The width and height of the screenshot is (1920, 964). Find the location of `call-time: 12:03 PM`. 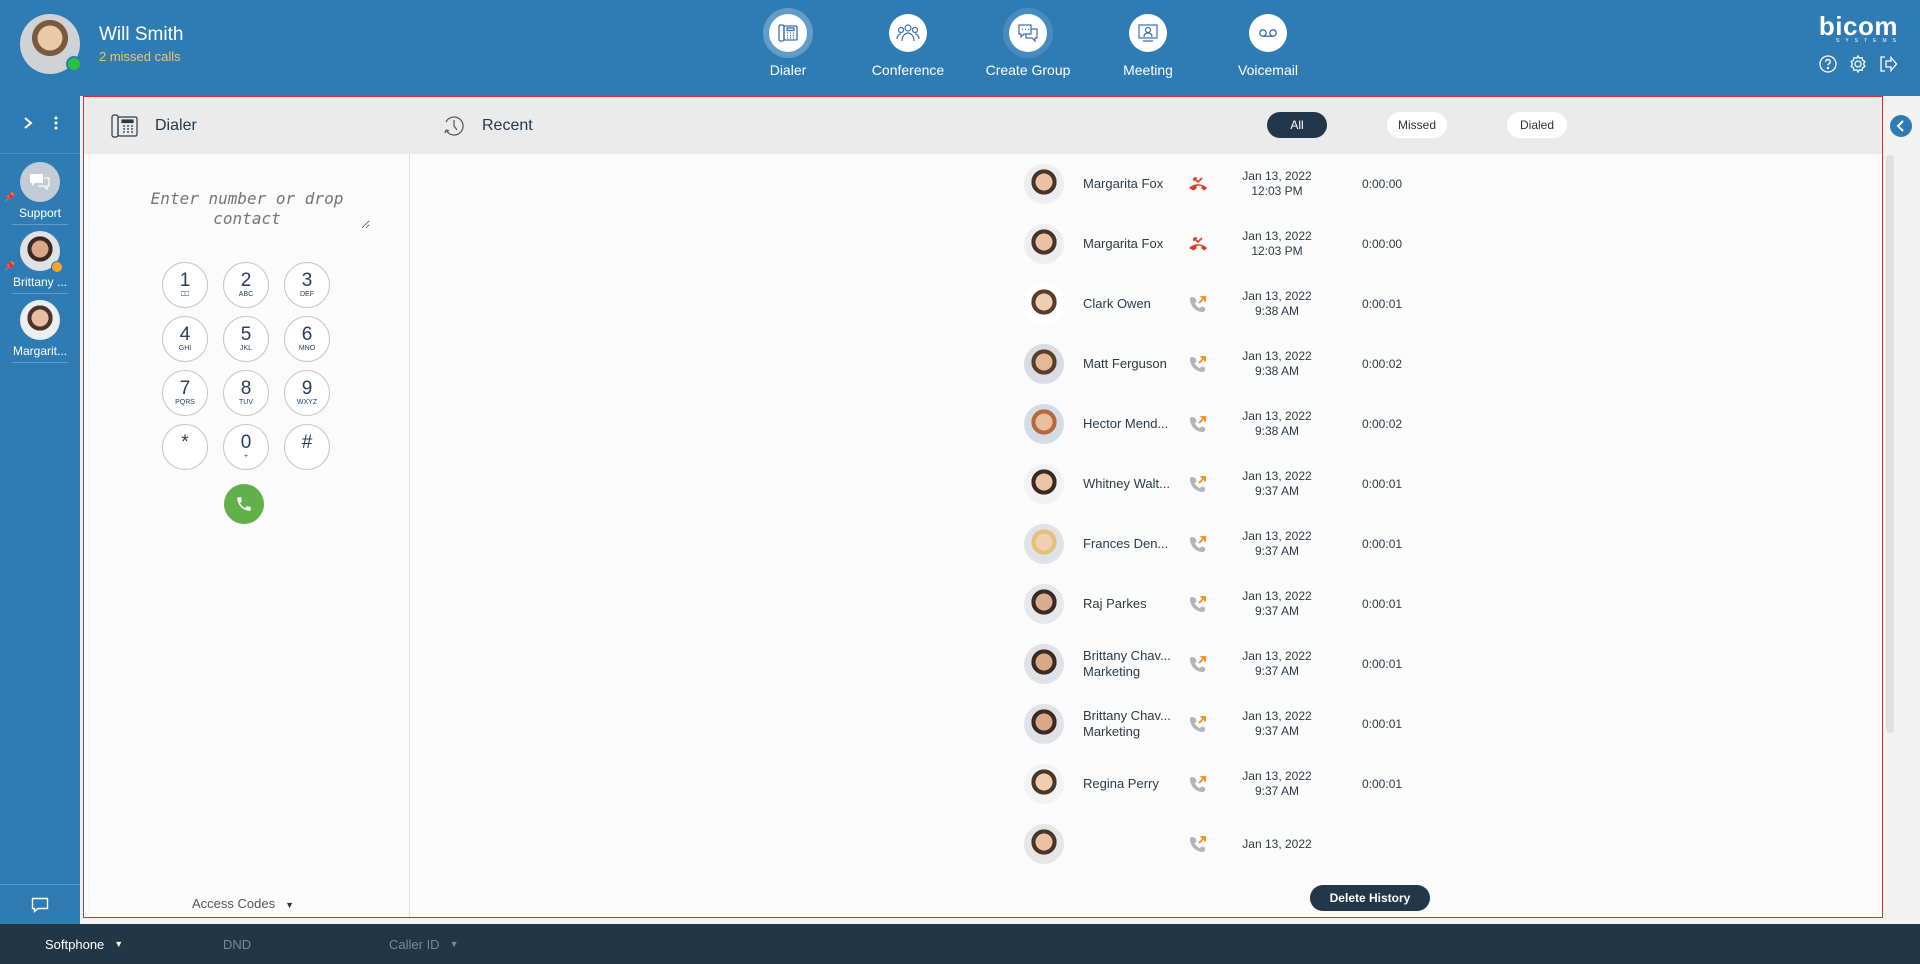

call-time: 12:03 PM is located at coordinates (1277, 251).